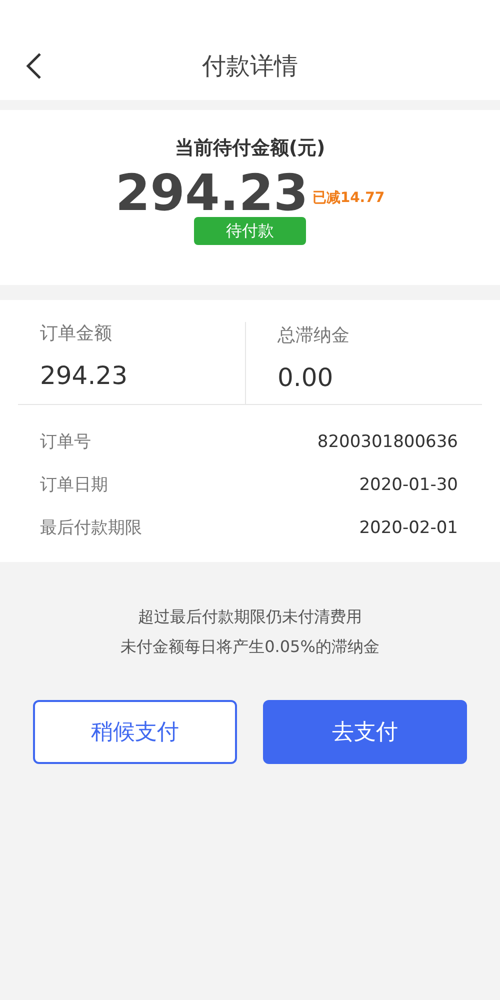 The height and width of the screenshot is (1000, 500). What do you see at coordinates (408, 528) in the screenshot?
I see `detail-value: 2020-02-01` at bounding box center [408, 528].